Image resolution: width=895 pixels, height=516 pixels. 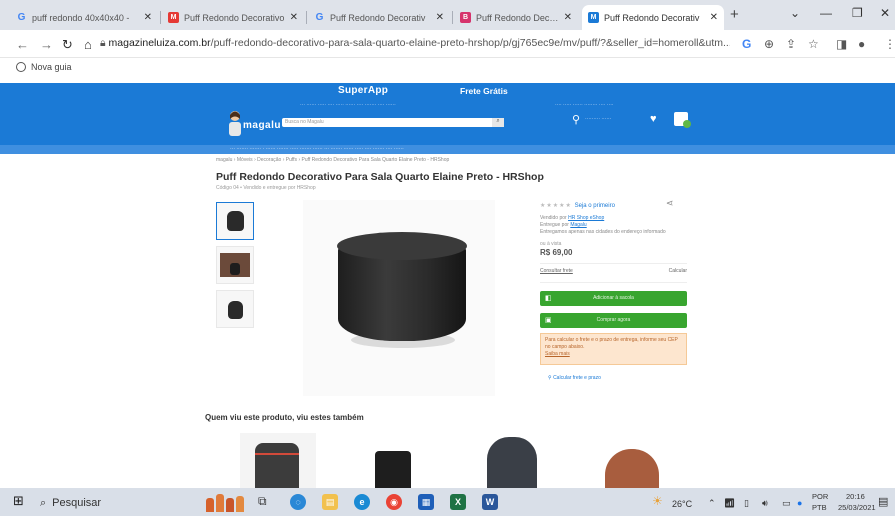 What do you see at coordinates (653, 119) in the screenshot?
I see `heart-icon: ♥` at bounding box center [653, 119].